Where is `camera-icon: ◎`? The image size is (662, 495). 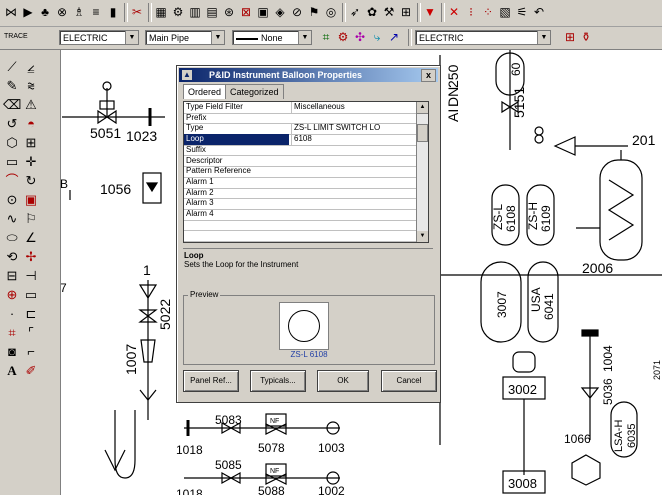 camera-icon: ◎ is located at coordinates (331, 12).